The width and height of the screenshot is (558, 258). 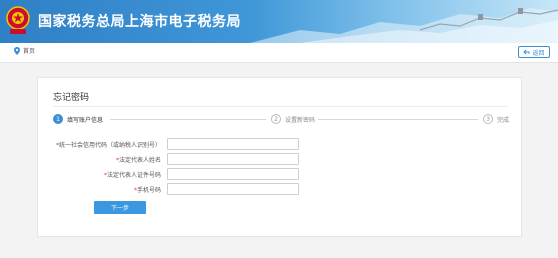 I want to click on breadcrumb-home: 首页, so click(x=24, y=50).